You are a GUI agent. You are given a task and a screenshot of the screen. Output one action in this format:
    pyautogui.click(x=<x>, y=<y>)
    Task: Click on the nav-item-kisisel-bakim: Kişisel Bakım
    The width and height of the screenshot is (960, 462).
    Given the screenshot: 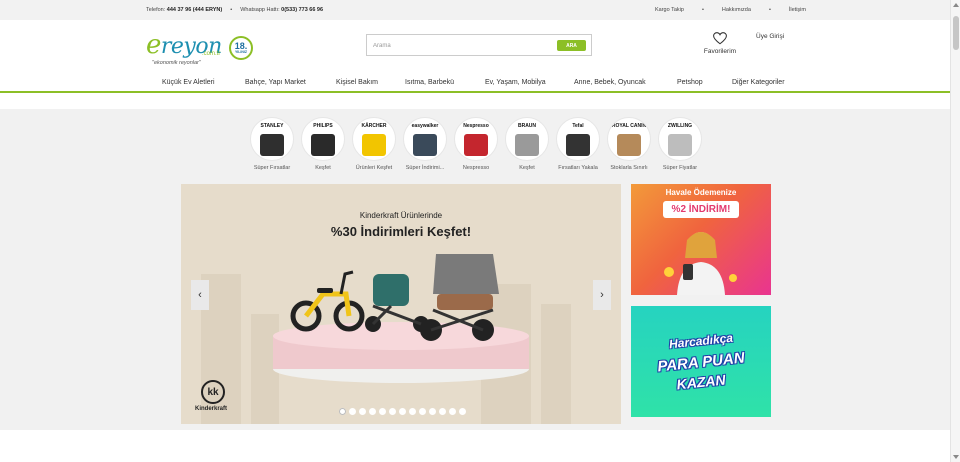 What is the action you would take?
    pyautogui.click(x=357, y=82)
    